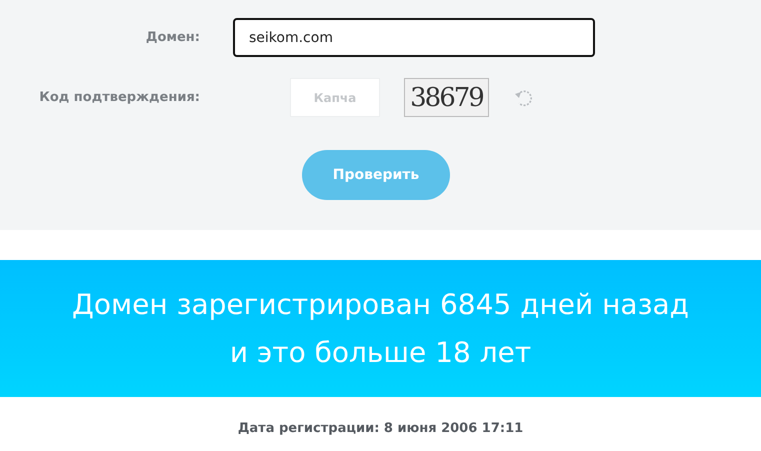  What do you see at coordinates (380, 428) in the screenshot?
I see `registration-date: Дата регистрации: 8 июня 2006 17:11` at bounding box center [380, 428].